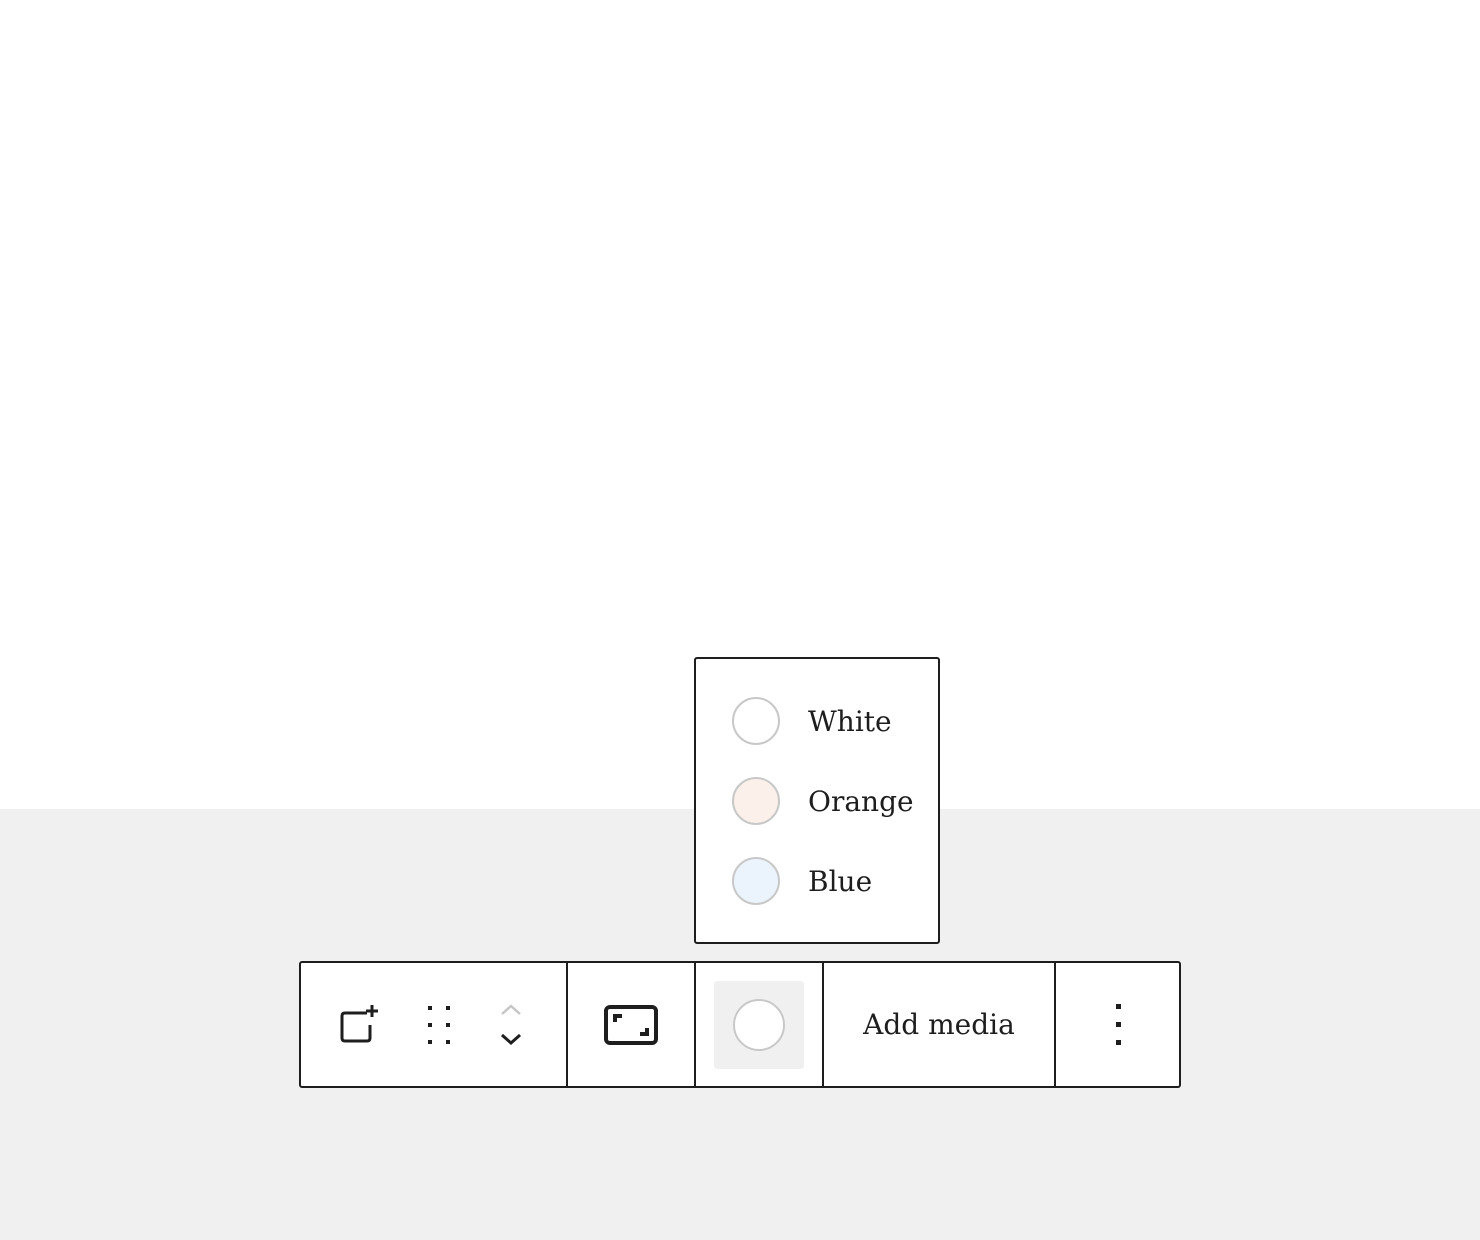 The height and width of the screenshot is (1240, 1480). What do you see at coordinates (861, 801) in the screenshot?
I see `color-option-label: Orange` at bounding box center [861, 801].